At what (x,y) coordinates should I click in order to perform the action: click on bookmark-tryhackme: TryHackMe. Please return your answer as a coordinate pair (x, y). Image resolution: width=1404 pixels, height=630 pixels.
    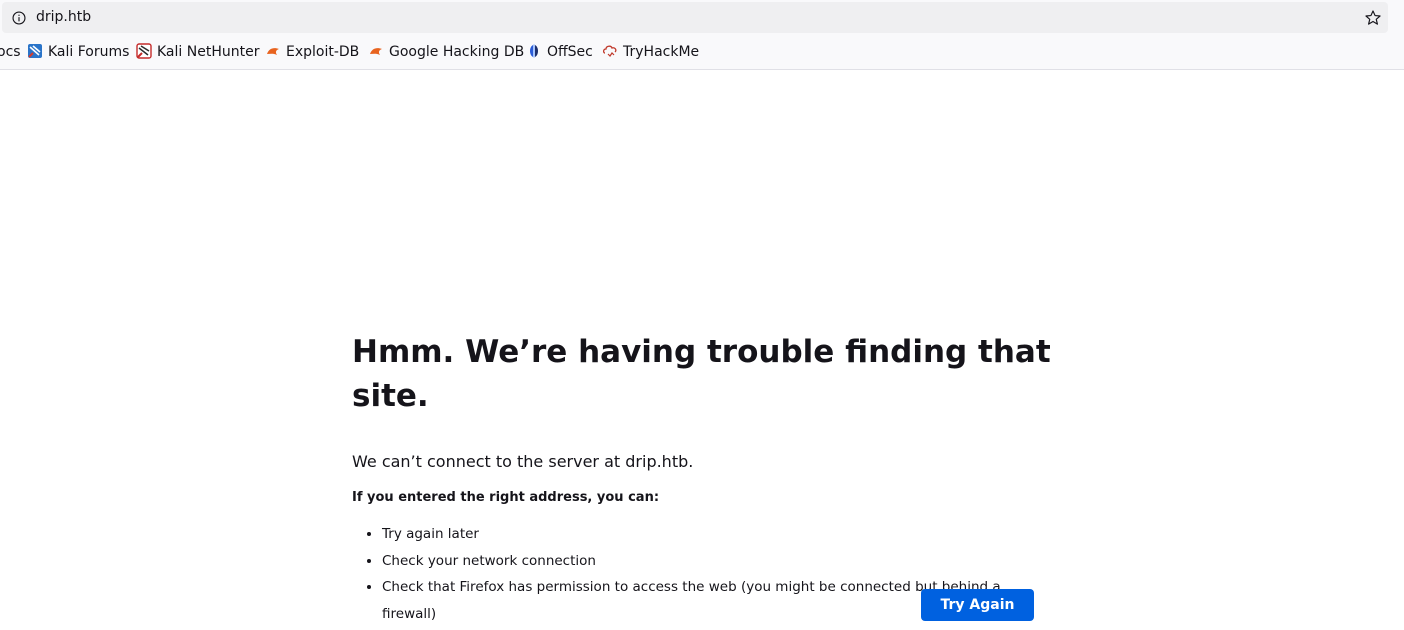
    Looking at the image, I should click on (650, 52).